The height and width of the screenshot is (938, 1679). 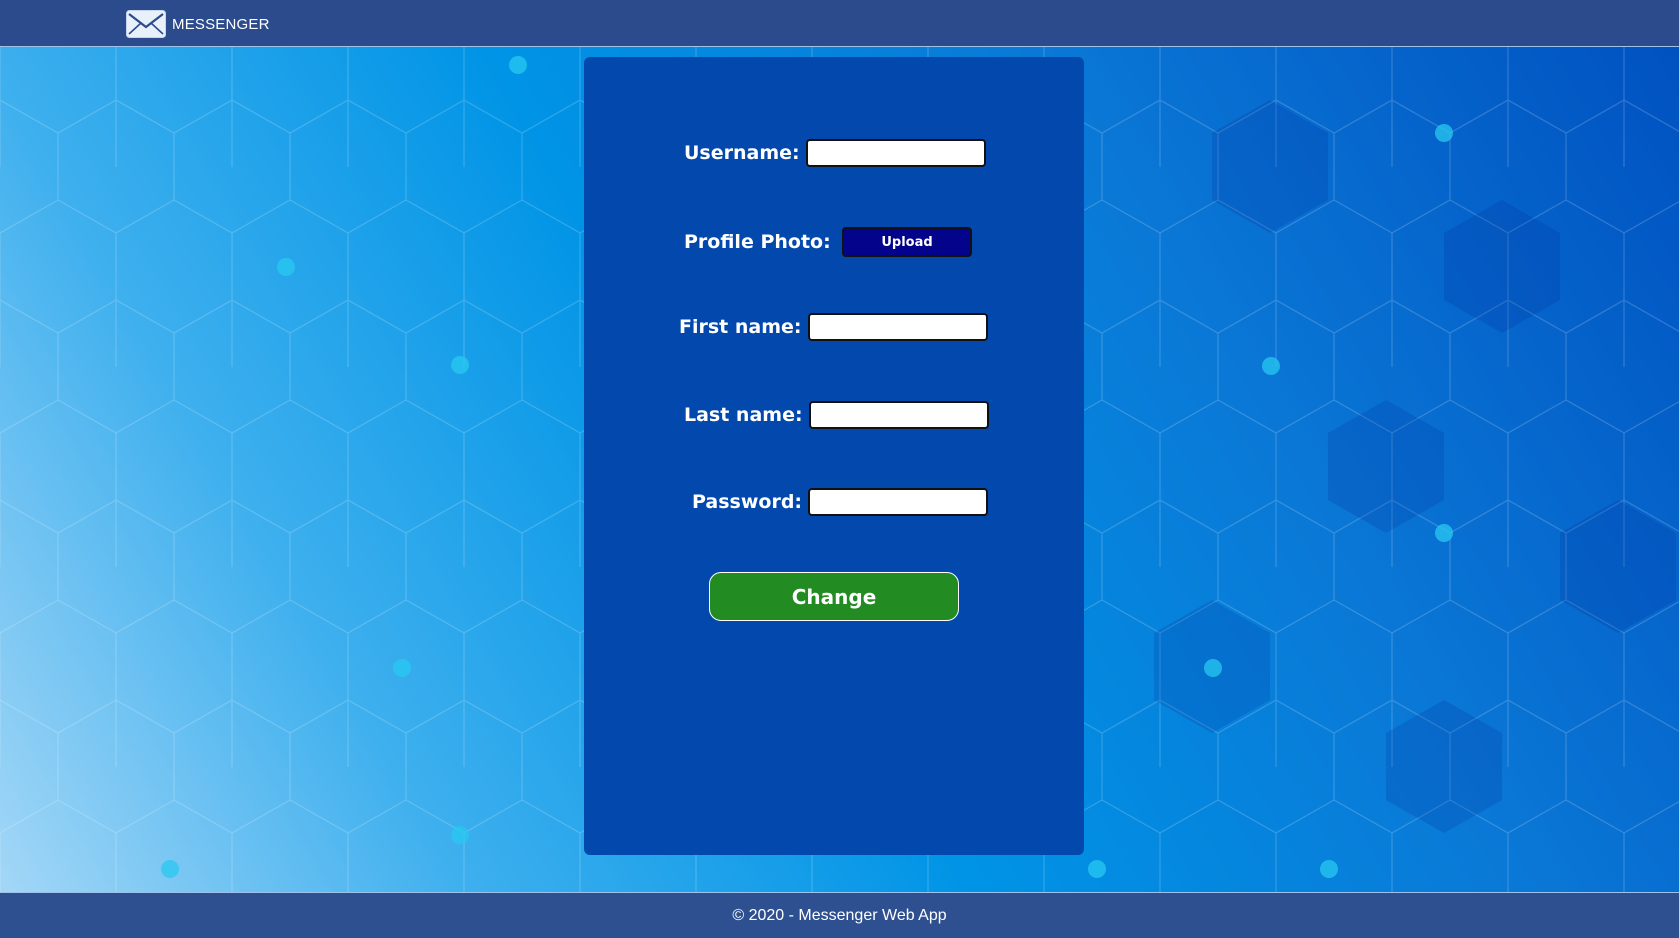 I want to click on first-name-row: First name:, so click(x=833, y=327).